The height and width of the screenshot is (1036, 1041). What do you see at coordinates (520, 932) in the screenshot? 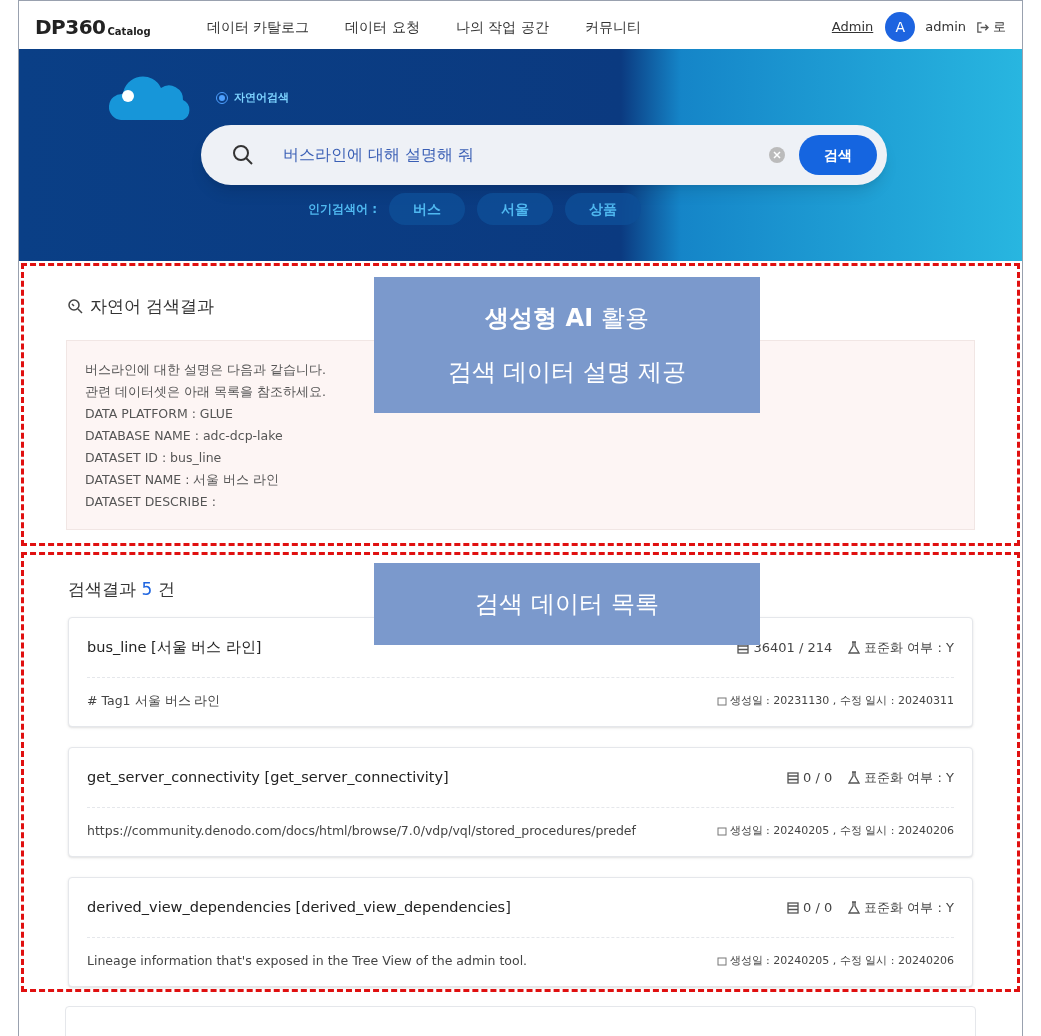
I see `result-card: derived_view_dependencies [derived_view_dependencies] 0 / 0 표준화 여부 : Y Lineage information that's exposed in the Tree View of the admin tool. 생성일 : 20240205 , 수정 일시 : 20240206` at bounding box center [520, 932].